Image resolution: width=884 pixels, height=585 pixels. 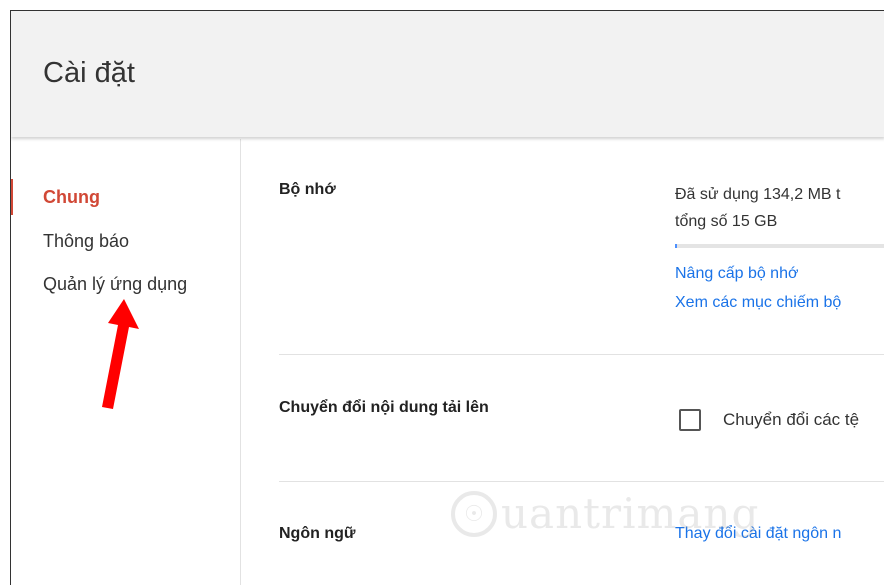 I want to click on convert-uploads-label: Chuyển đổi nội dung tải lên, so click(x=384, y=407).